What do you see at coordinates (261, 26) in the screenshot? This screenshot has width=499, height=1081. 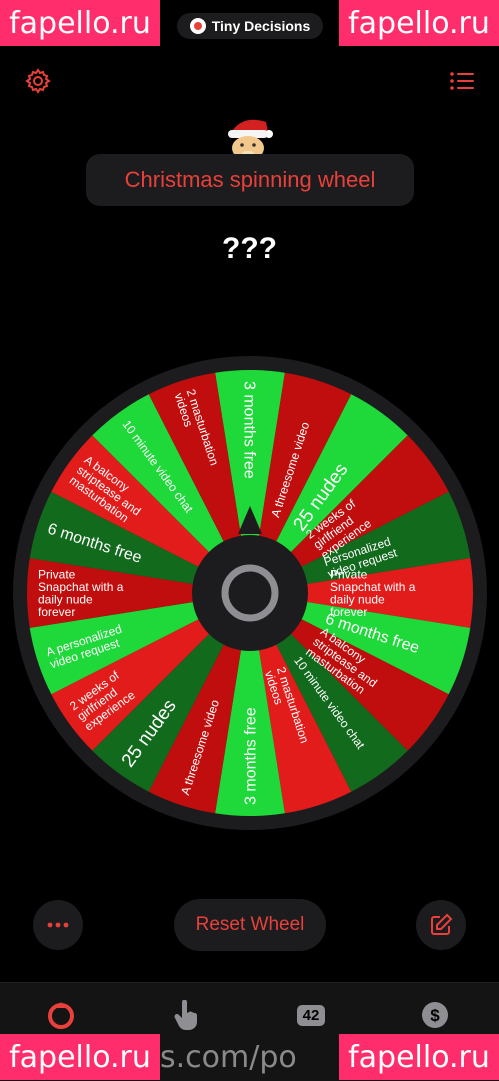 I see `app-name: Tiny Decisions` at bounding box center [261, 26].